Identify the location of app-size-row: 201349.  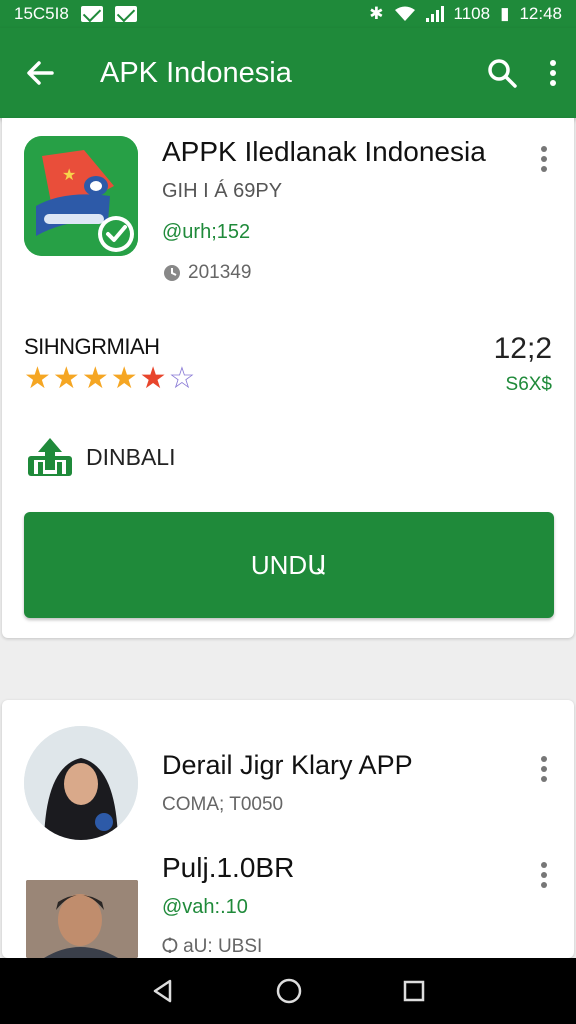
(206, 273).